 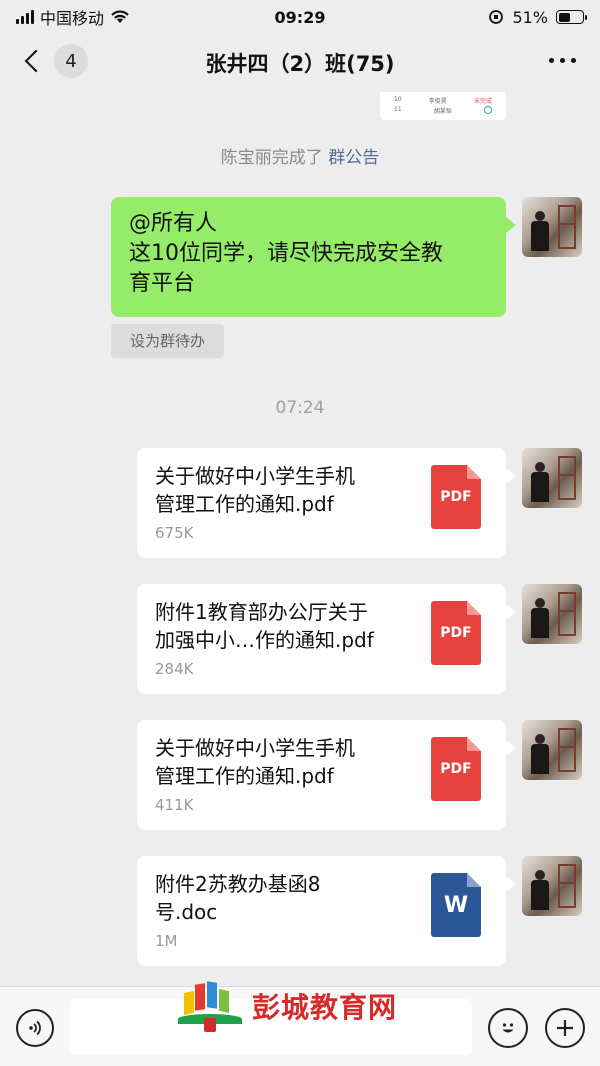 I want to click on file-message: 关于做好中小学生手机 管理工作的通知.pdf 411K PDF, so click(x=326, y=775).